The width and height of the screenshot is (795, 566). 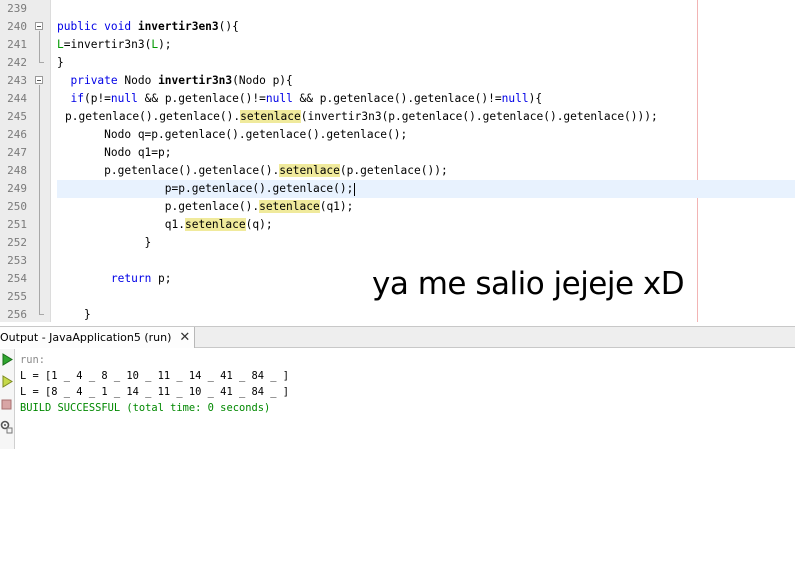 I want to click on code-token: public void, so click(x=97, y=26).